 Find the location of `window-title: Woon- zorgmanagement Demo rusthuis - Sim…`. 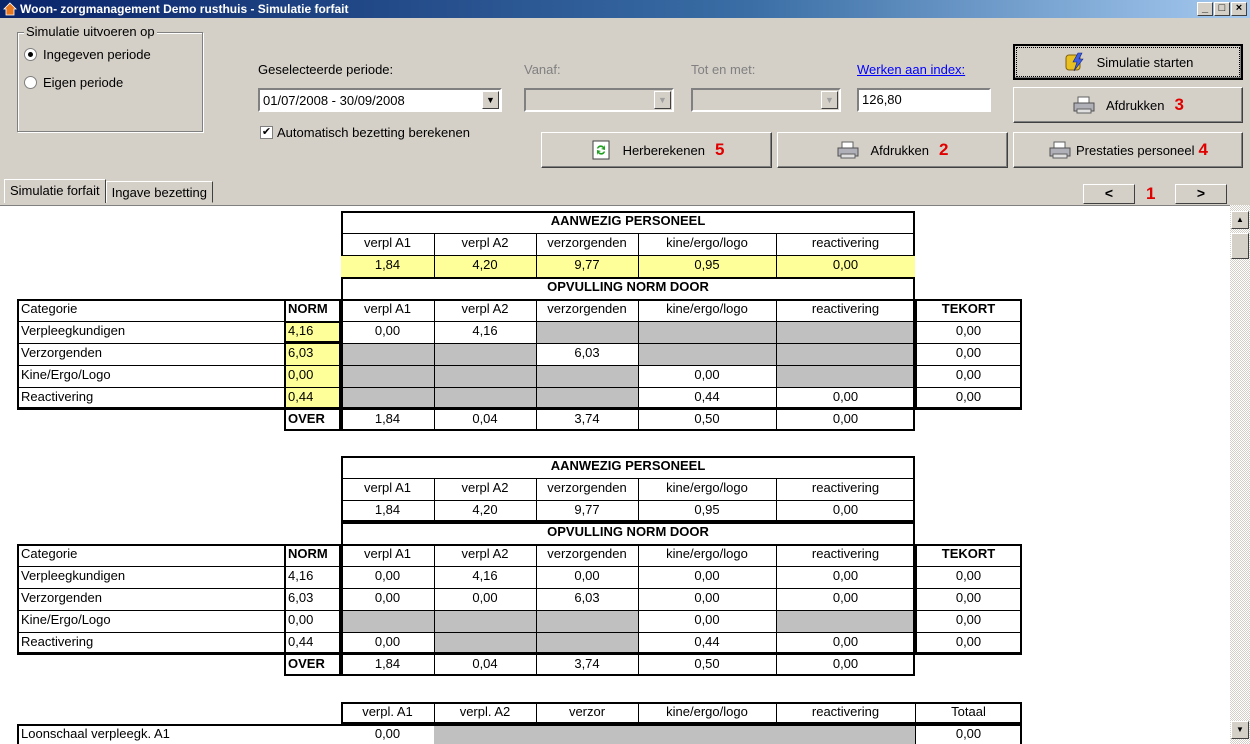

window-title: Woon- zorgmanagement Demo rusthuis - Sim… is located at coordinates (184, 9).